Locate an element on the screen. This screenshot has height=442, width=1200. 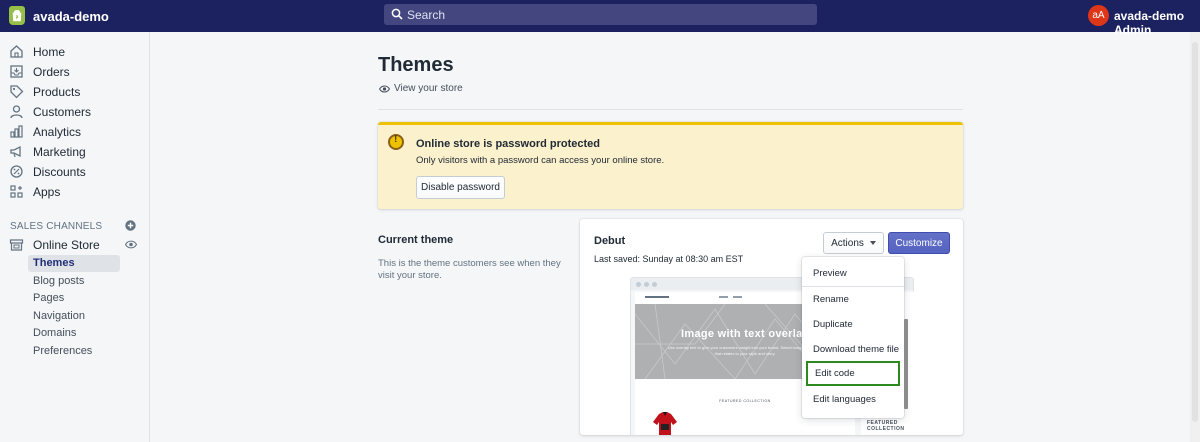
menu-item-label: Download theme file is located at coordinates (856, 349).